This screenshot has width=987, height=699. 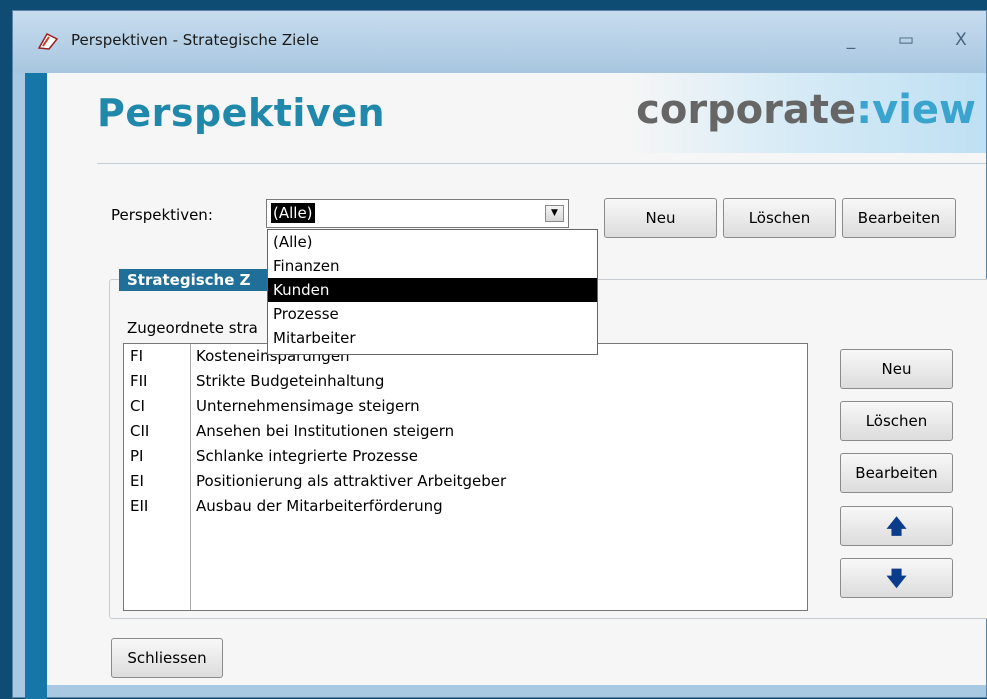 I want to click on title-bar: Perspektiven - Strategische Ziele _ ▭ X, so click(x=499, y=42).